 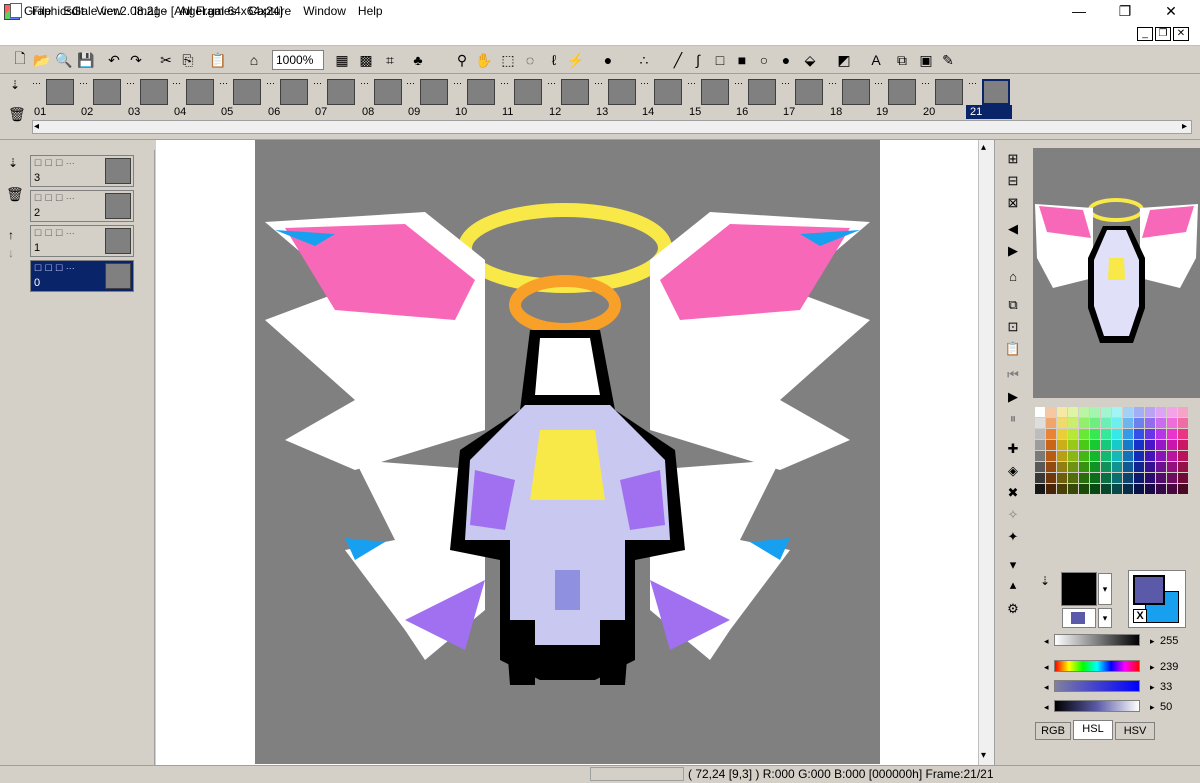 What do you see at coordinates (926, 60) in the screenshot?
I see `palette-swap-icon: ▣` at bounding box center [926, 60].